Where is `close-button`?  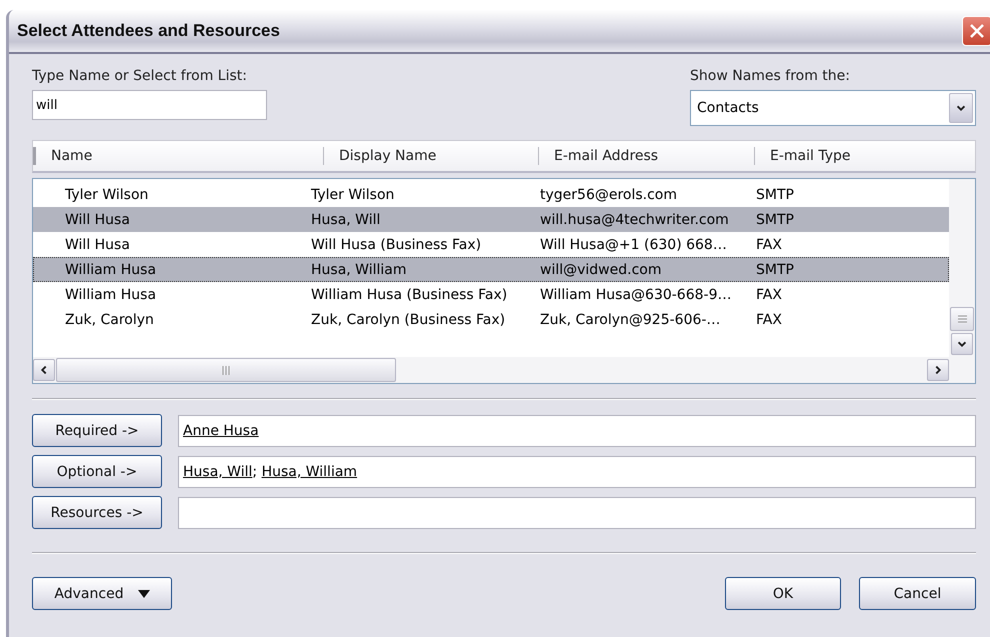 close-button is located at coordinates (976, 31).